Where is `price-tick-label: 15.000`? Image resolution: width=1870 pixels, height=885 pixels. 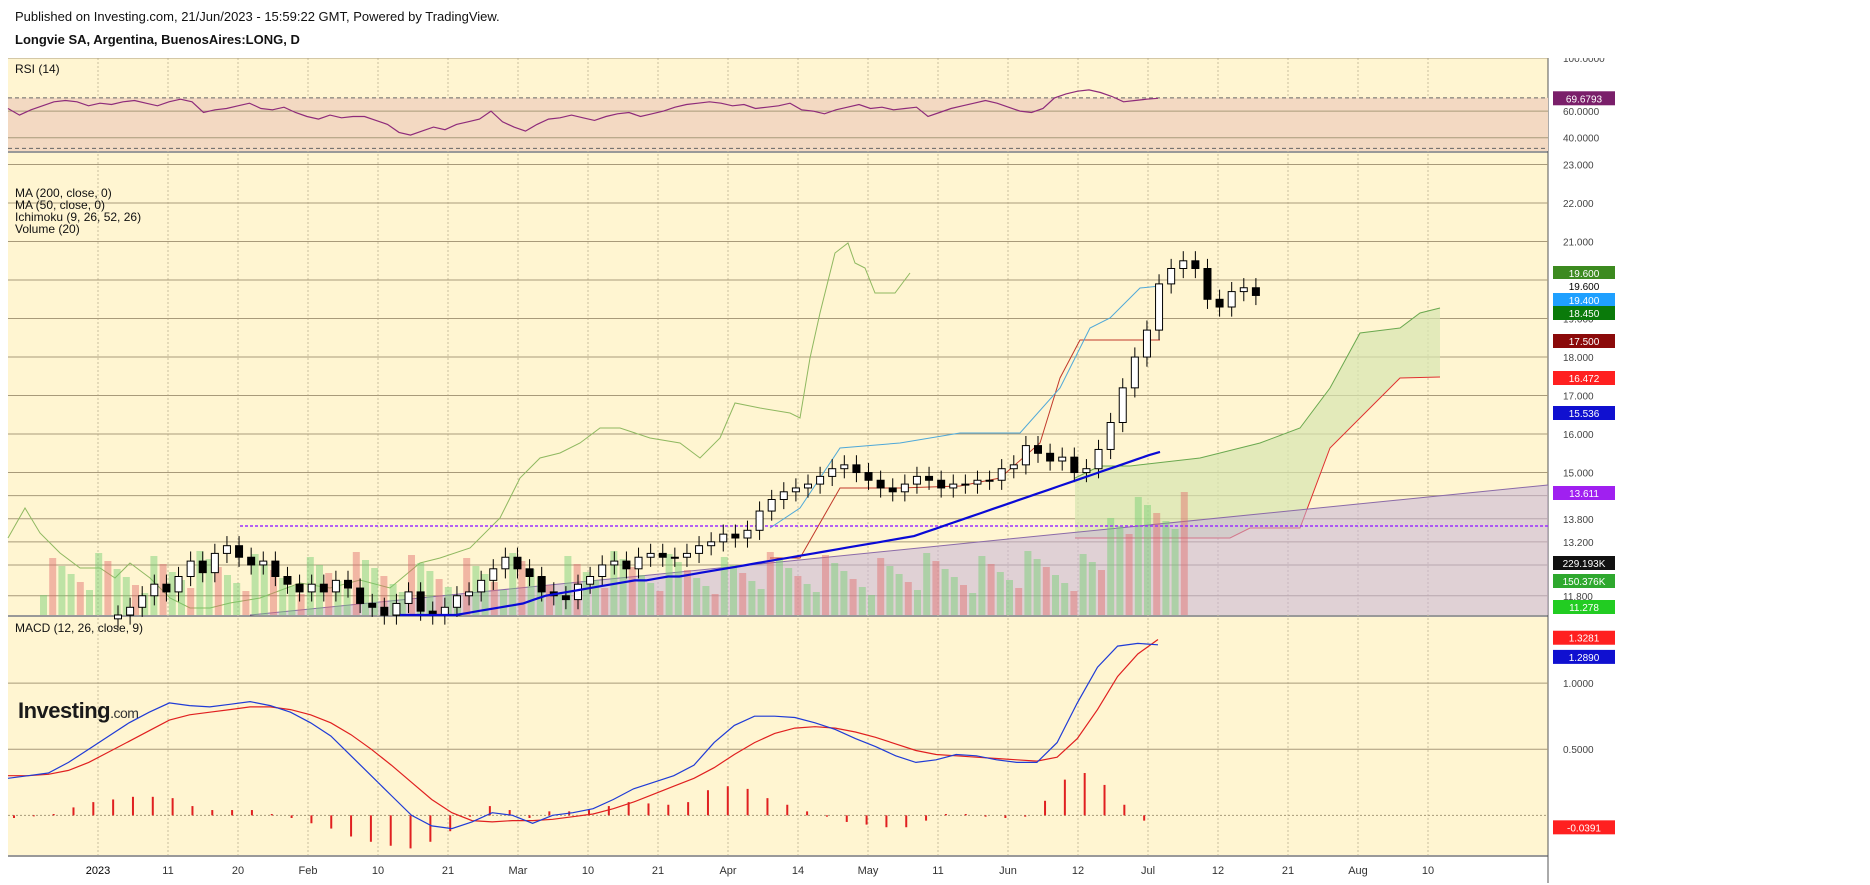 price-tick-label: 15.000 is located at coordinates (1578, 474).